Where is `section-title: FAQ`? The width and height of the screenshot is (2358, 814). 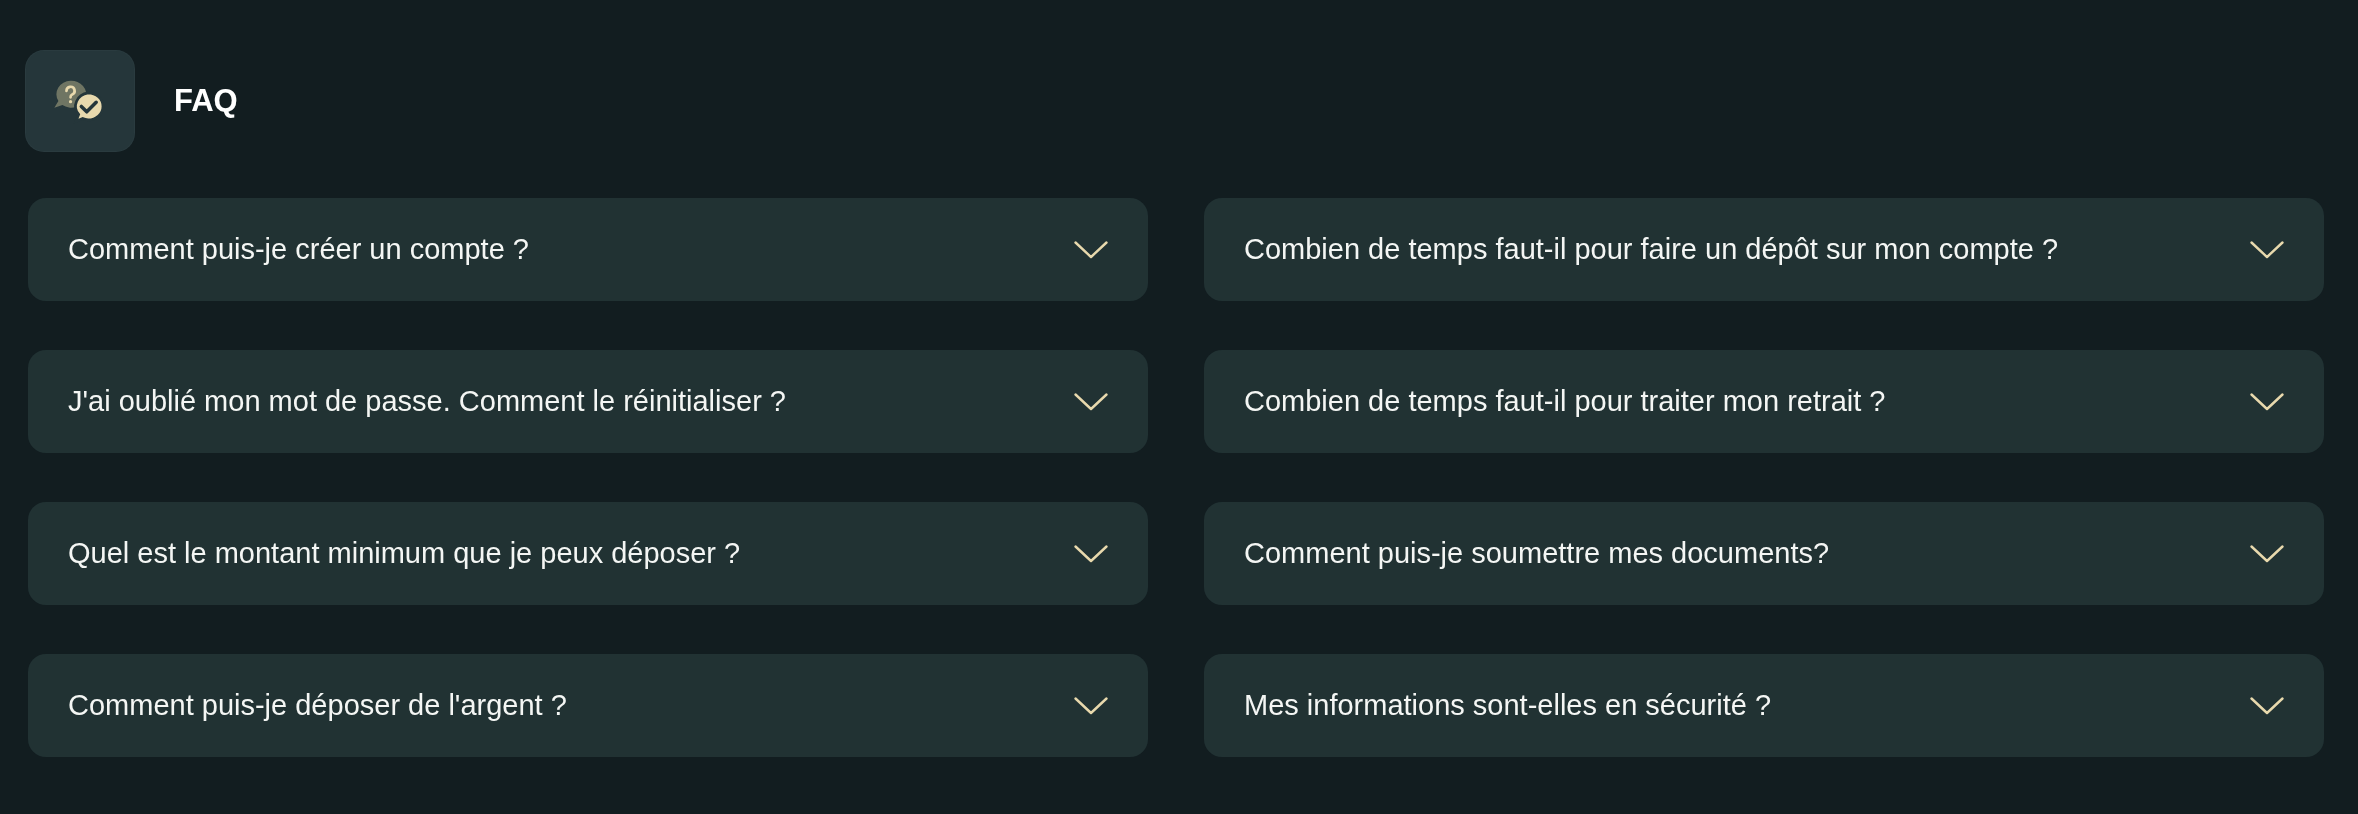 section-title: FAQ is located at coordinates (206, 101).